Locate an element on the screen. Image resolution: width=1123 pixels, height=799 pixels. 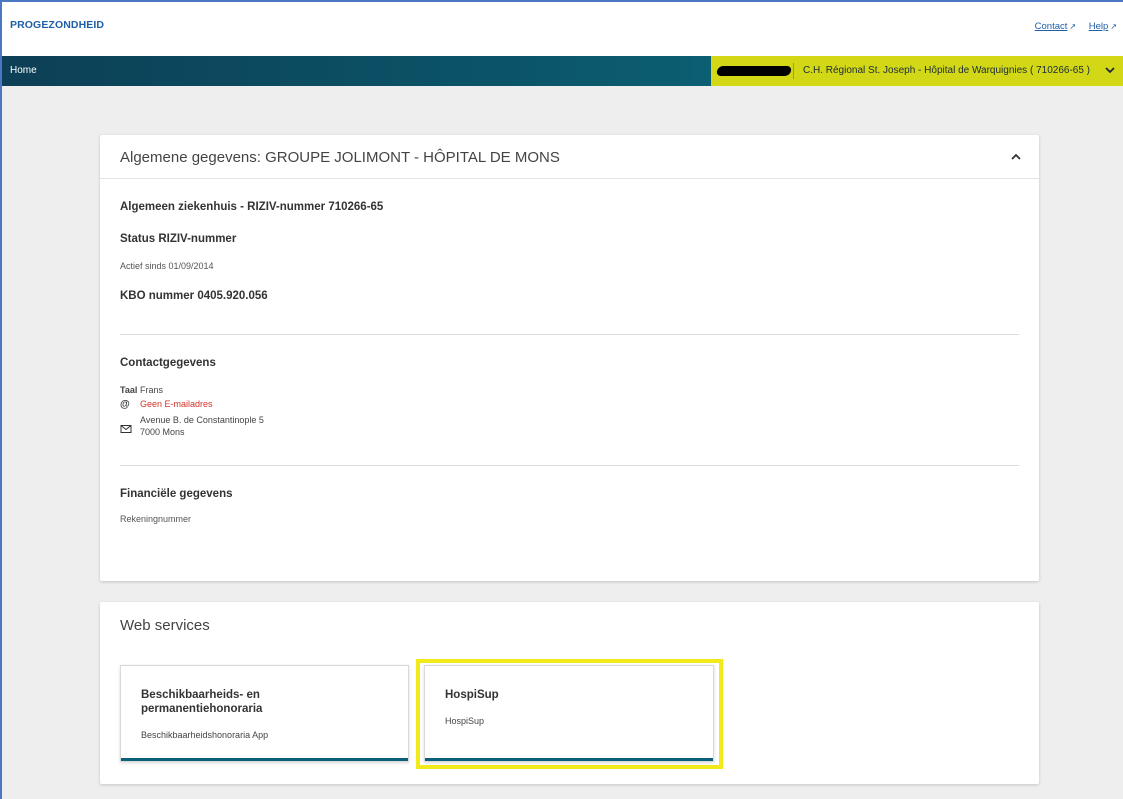
language-label: Taal is located at coordinates (129, 390).